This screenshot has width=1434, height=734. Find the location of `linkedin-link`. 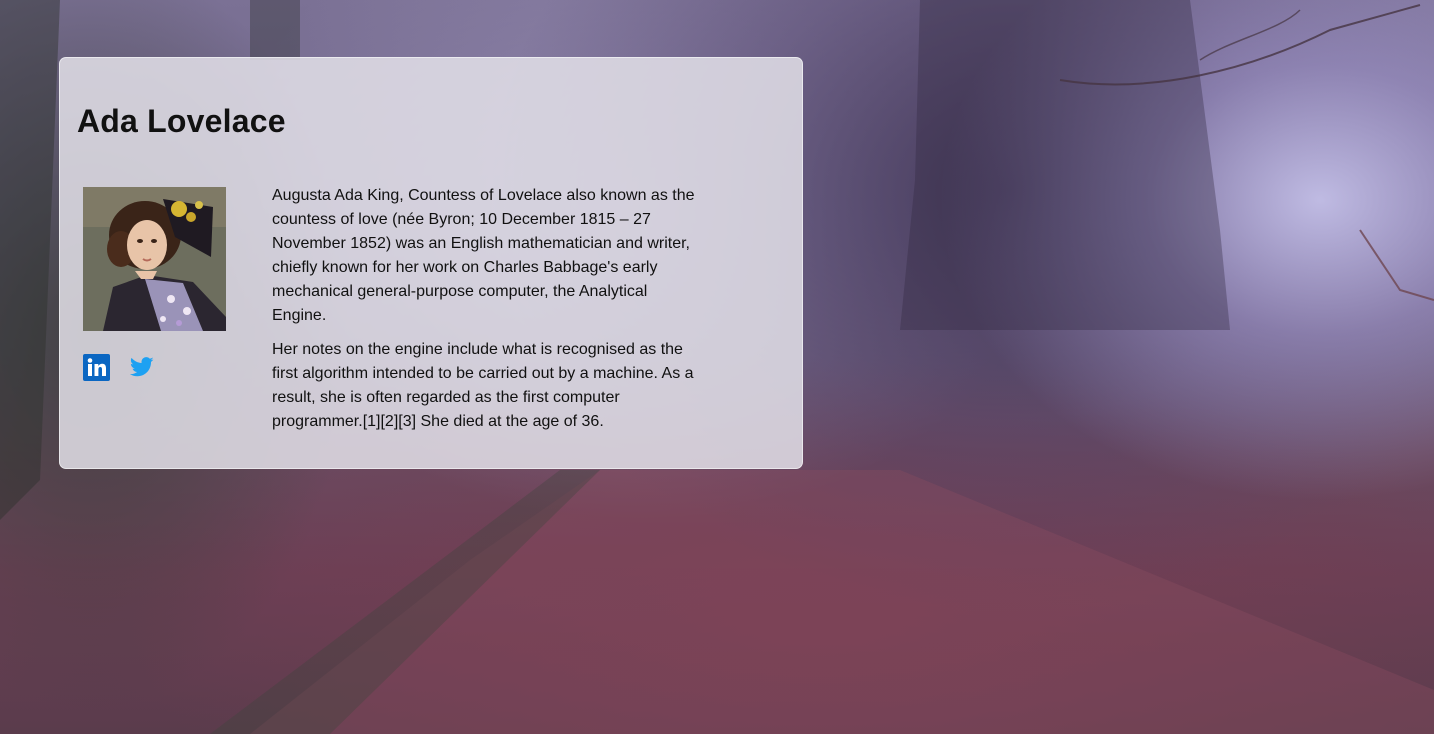

linkedin-link is located at coordinates (96, 367).